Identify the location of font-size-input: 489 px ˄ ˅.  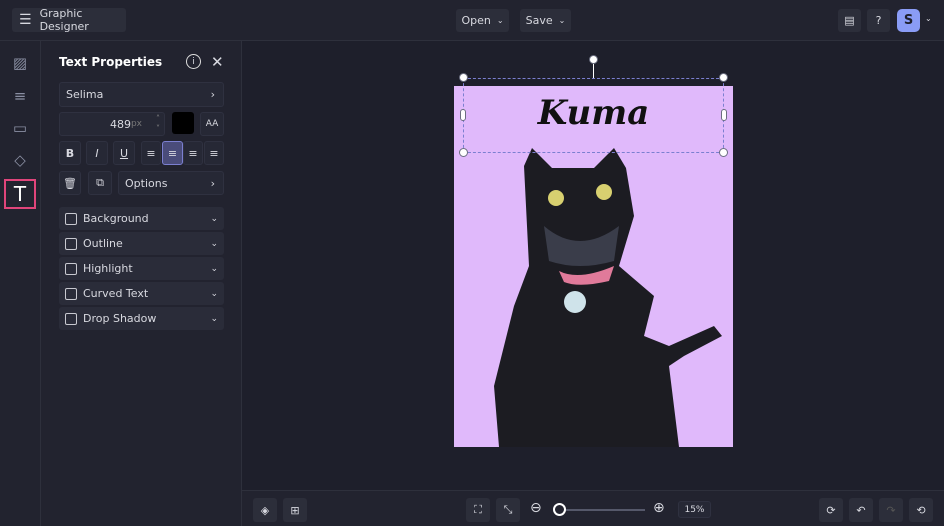
(112, 124).